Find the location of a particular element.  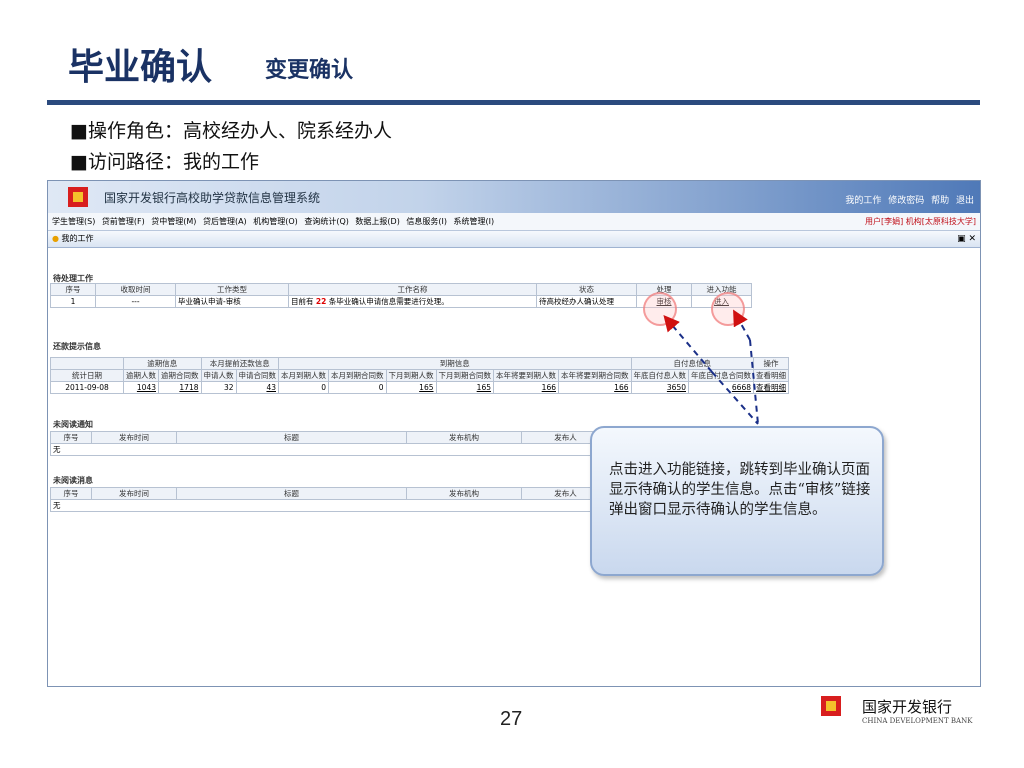

arrow-to-review is located at coordinates (688, 343).